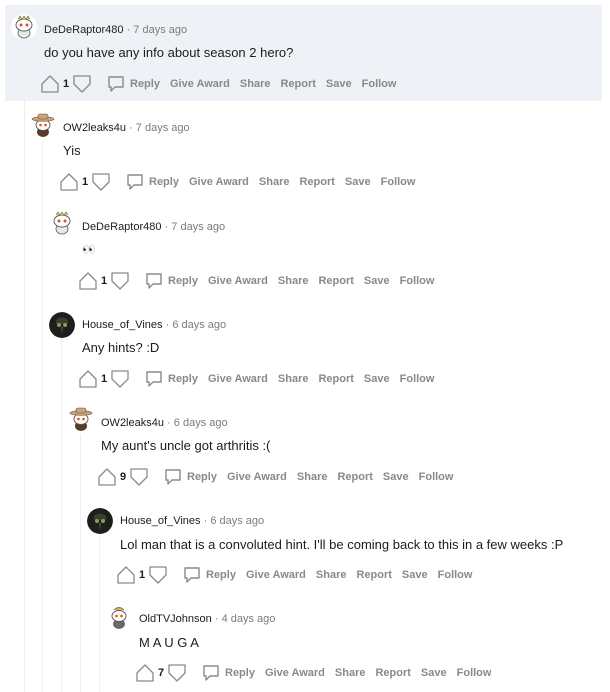 The height and width of the screenshot is (692, 610). I want to click on username: OldTVJohnson, so click(175, 619).